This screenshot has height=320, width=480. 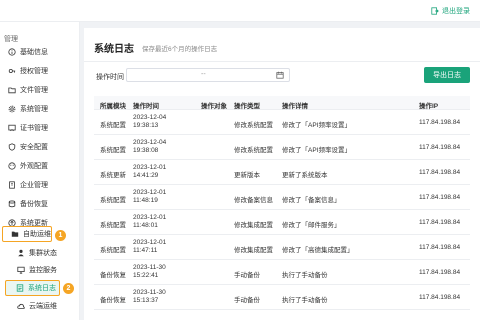 I want to click on sidebar-item-system: 系统管理, so click(x=40, y=109).